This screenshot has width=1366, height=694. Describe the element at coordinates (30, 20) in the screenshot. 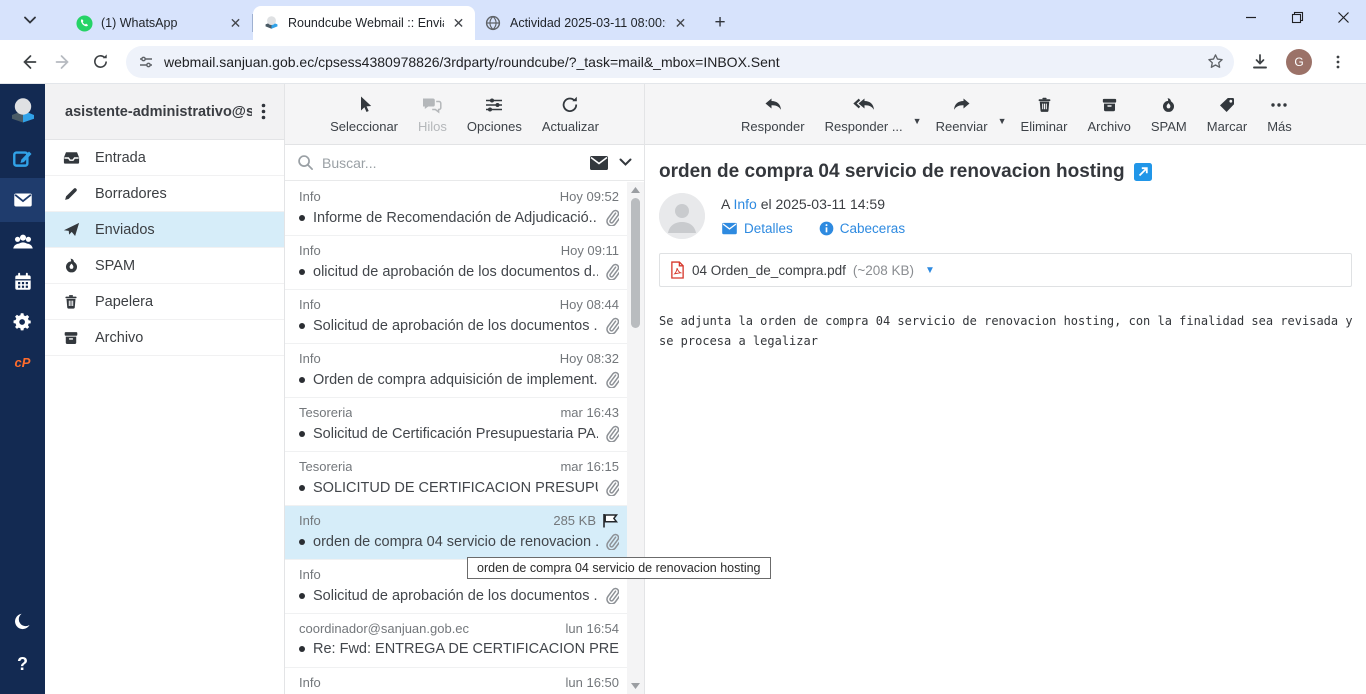

I see `tab-search-chevron-icon` at that location.